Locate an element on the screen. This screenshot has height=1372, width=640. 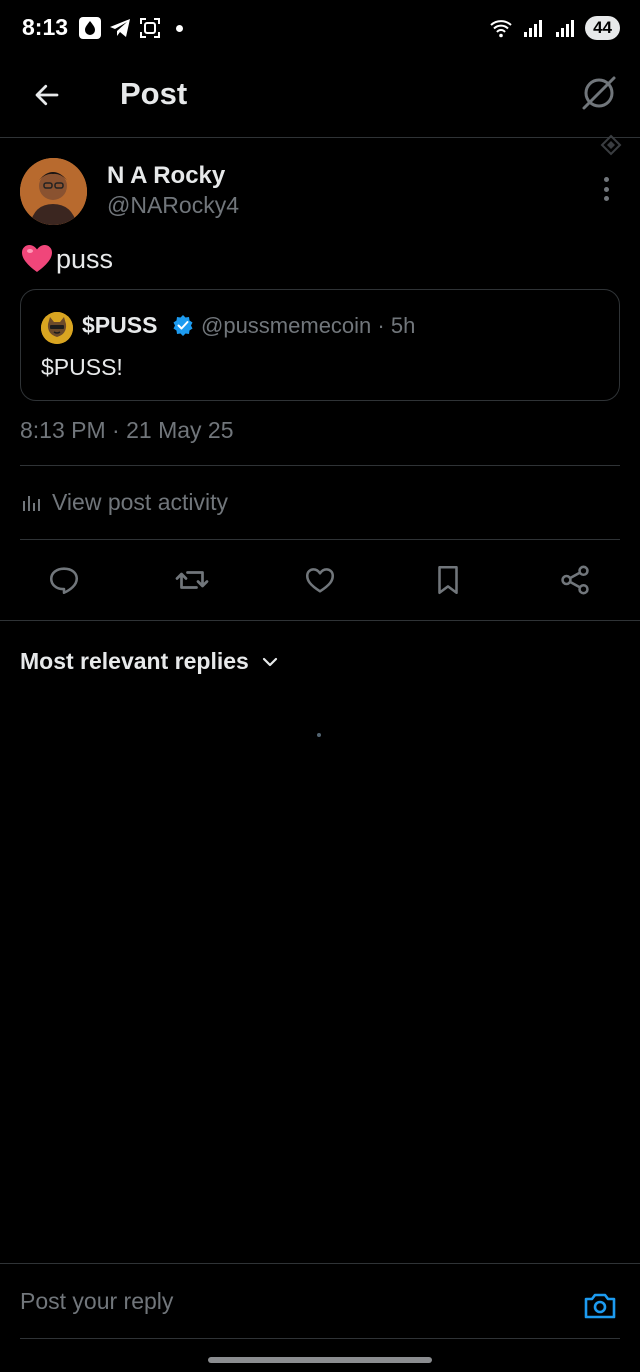
more-options-button is located at coordinates (606, 189).